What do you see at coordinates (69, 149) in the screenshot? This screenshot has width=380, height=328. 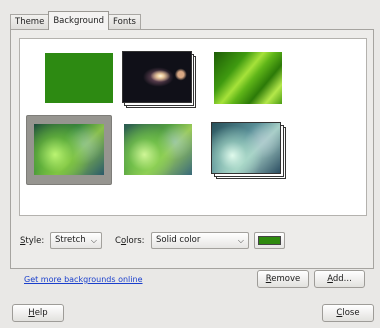 I see `background-thumb-green-bubbles` at bounding box center [69, 149].